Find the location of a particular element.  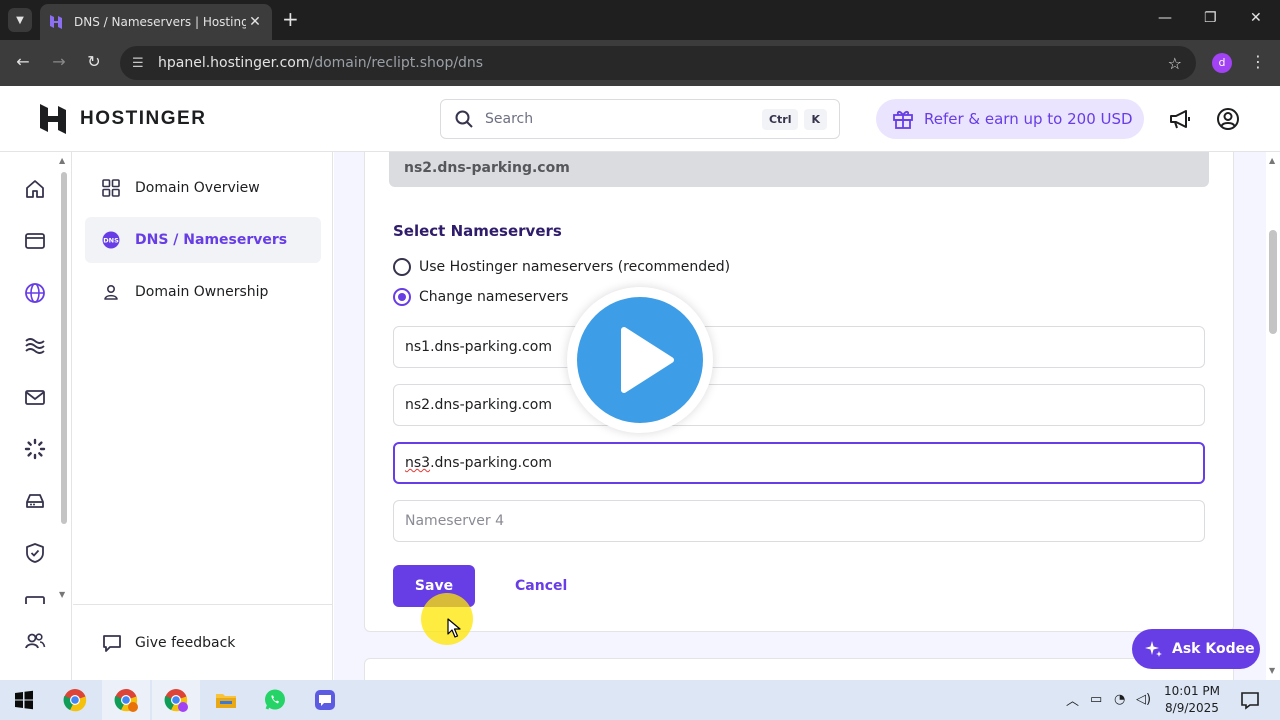

nameserver-4-field: Nameserver 4 is located at coordinates (799, 521).